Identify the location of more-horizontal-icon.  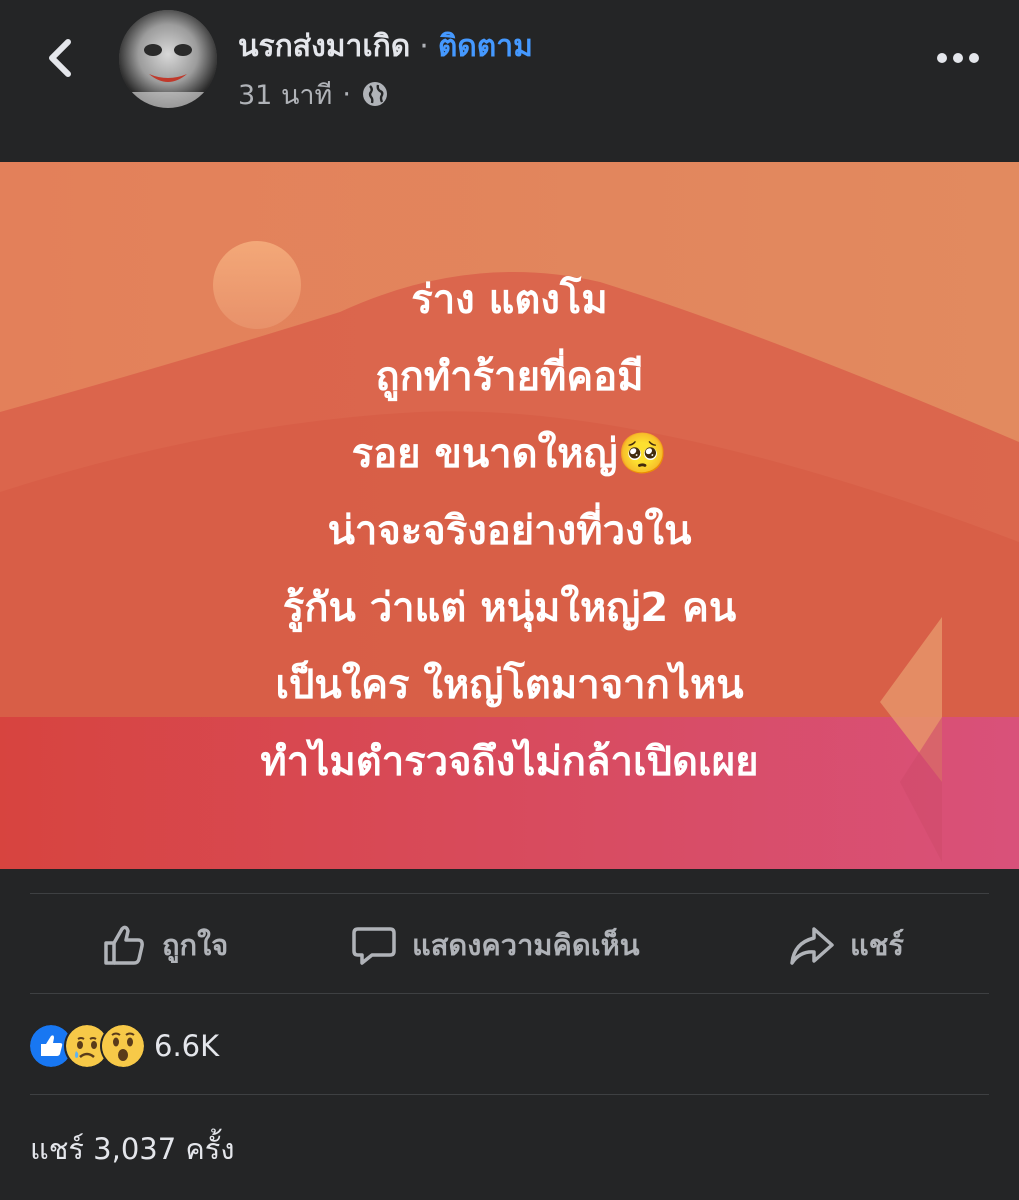
(958, 58).